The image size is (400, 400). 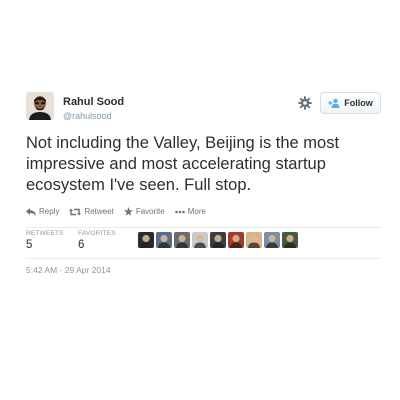 I want to click on retweet-button: Retweet, so click(x=91, y=211).